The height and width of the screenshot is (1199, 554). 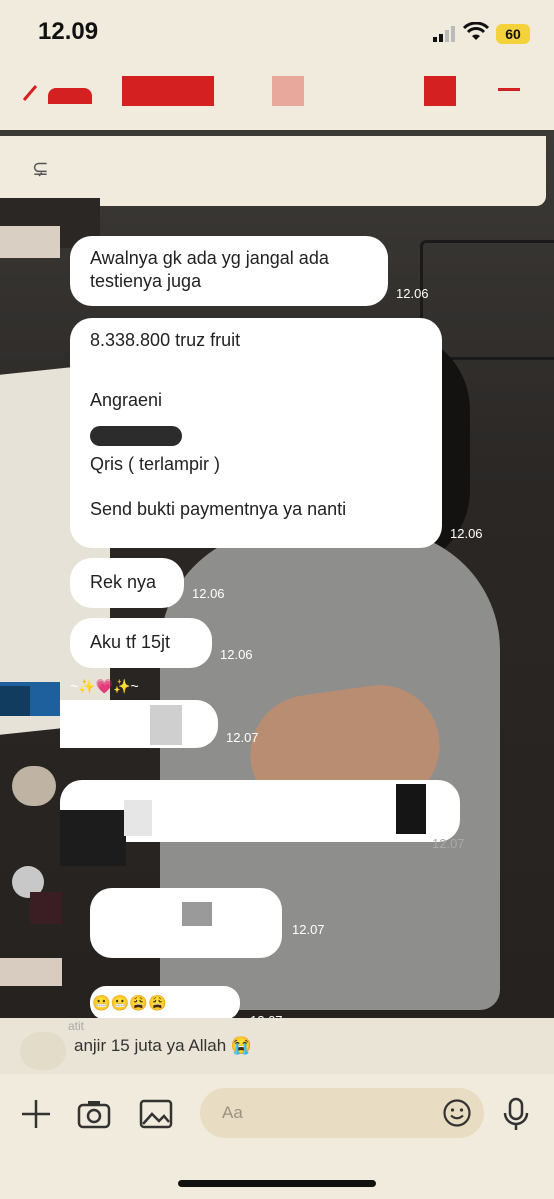 I want to click on chat-header, so click(x=277, y=97).